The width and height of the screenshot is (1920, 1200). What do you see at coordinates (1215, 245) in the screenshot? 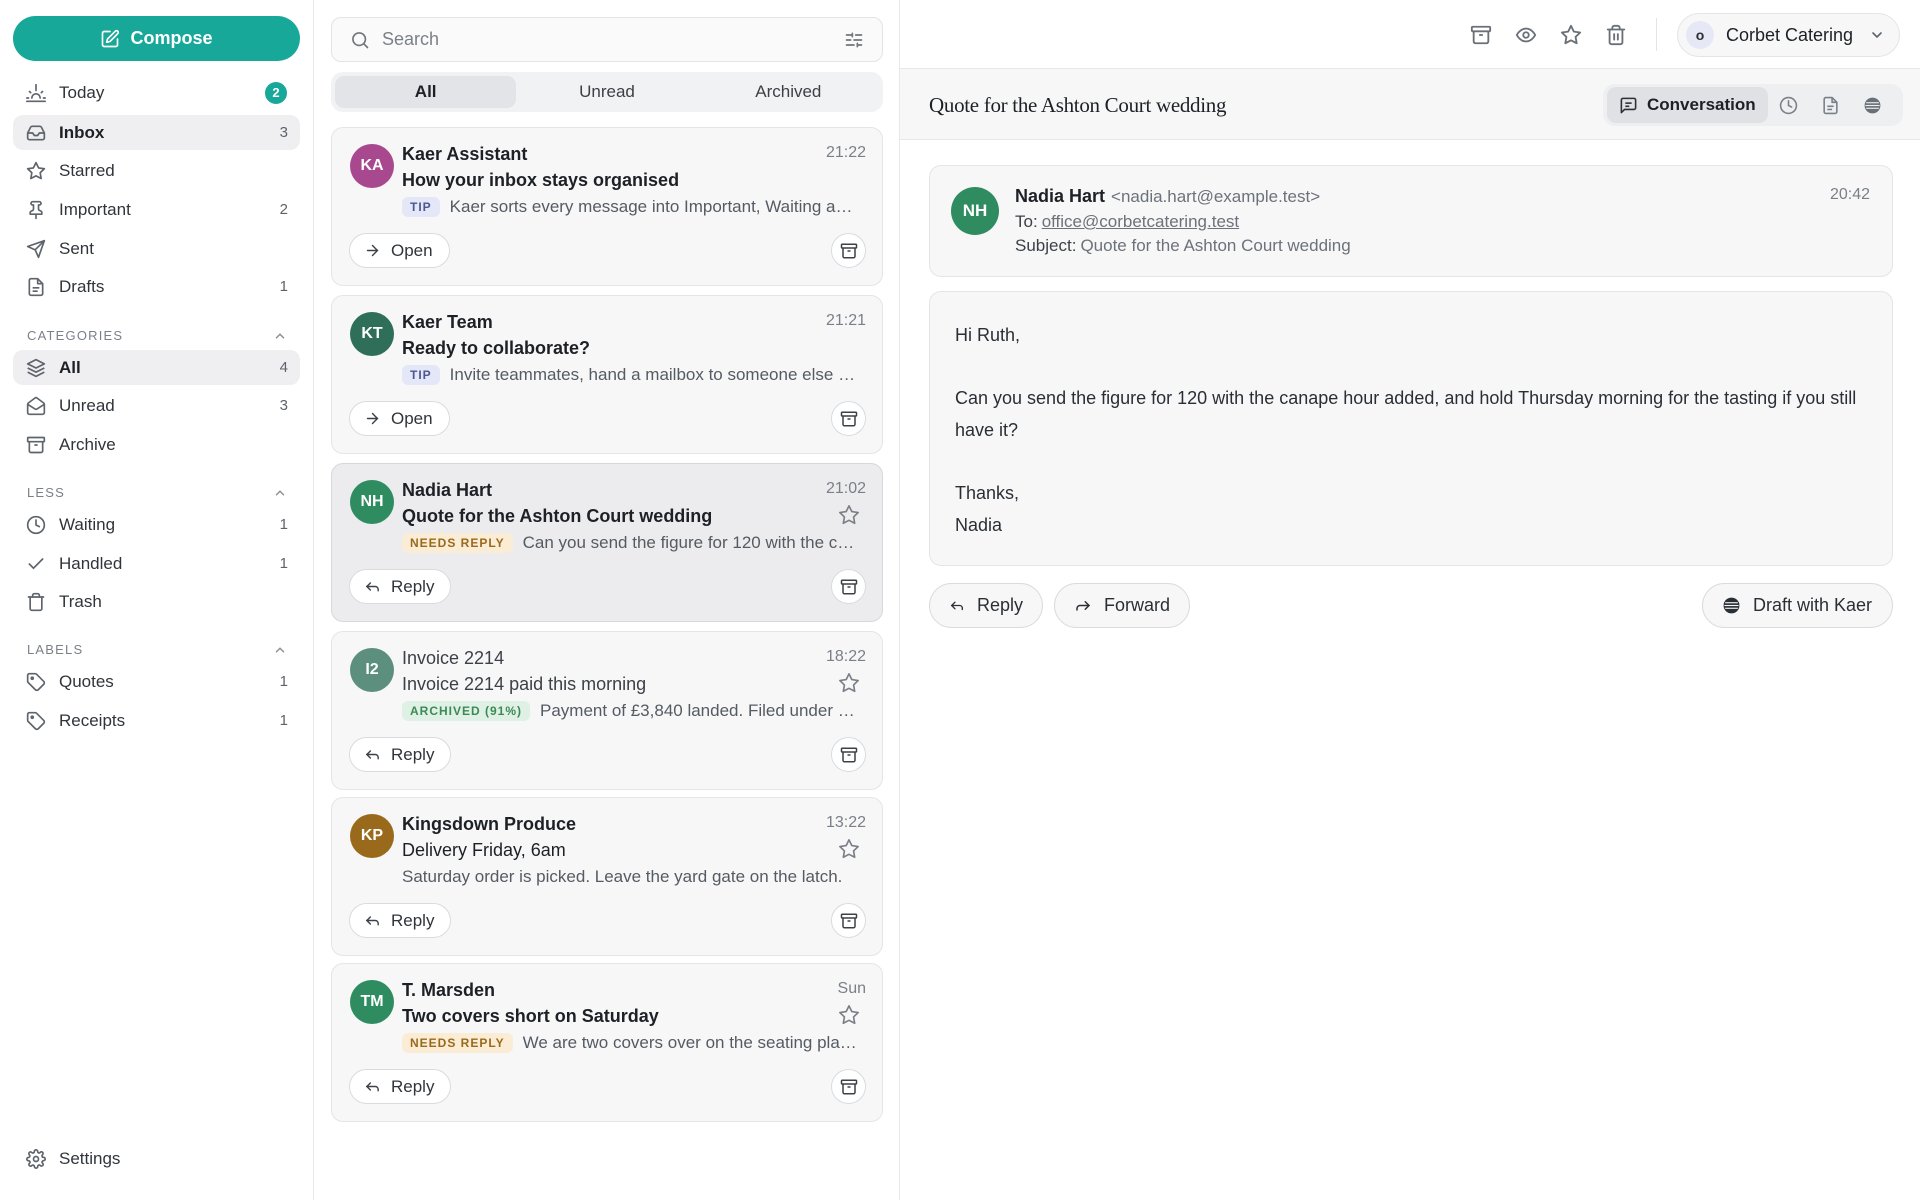
I see `subject-value: Quote for the Ashton Court wedding` at bounding box center [1215, 245].